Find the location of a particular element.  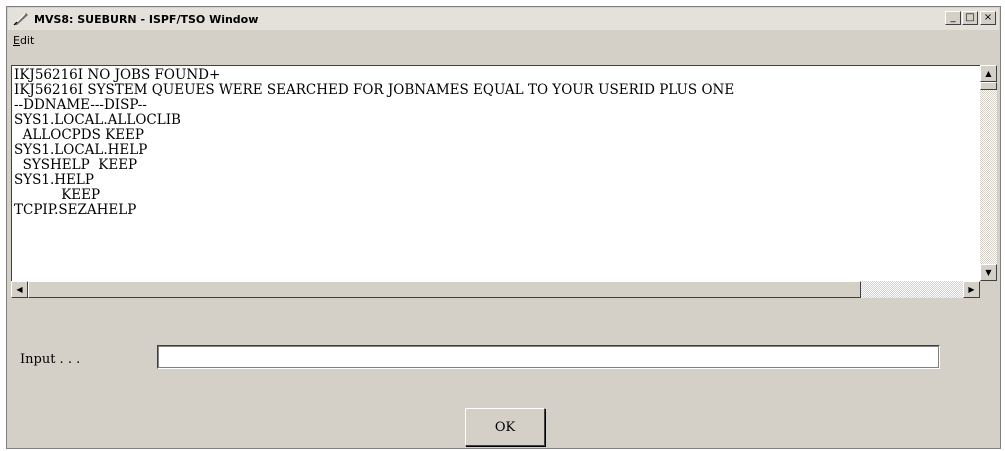

output-line: --DDNAME---DISP-- is located at coordinates (80, 105).